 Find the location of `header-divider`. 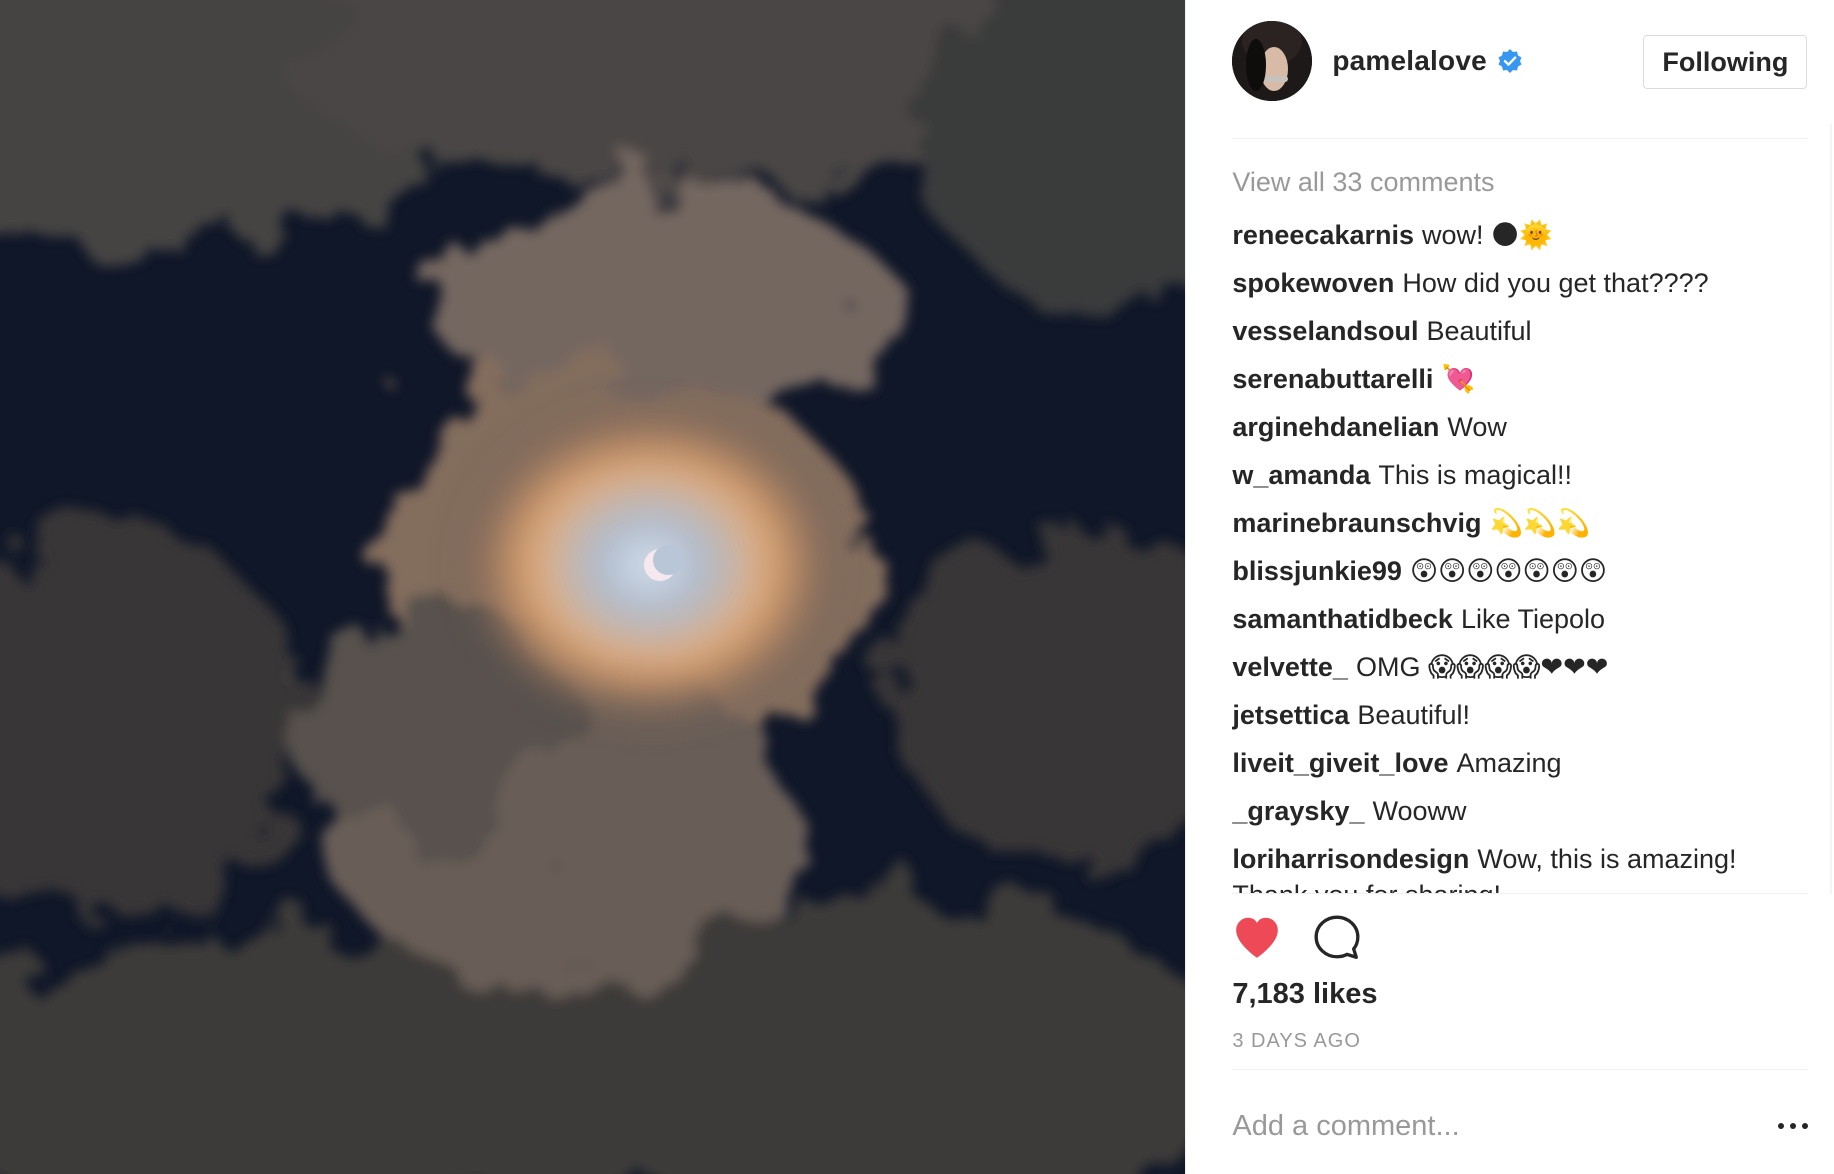

header-divider is located at coordinates (1520, 138).